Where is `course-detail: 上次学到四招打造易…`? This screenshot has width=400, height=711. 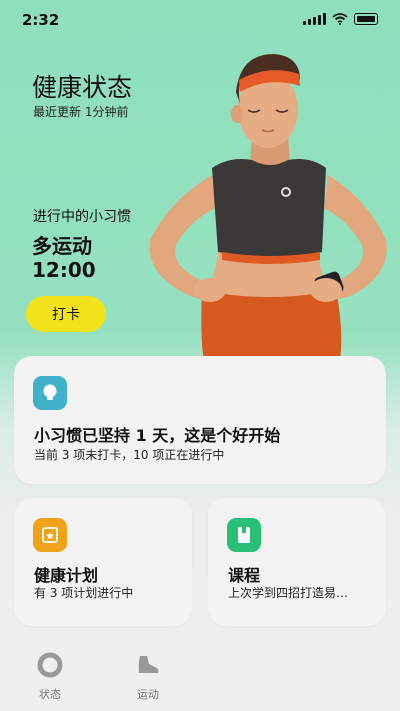
course-detail: 上次学到四招打造易… is located at coordinates (288, 593).